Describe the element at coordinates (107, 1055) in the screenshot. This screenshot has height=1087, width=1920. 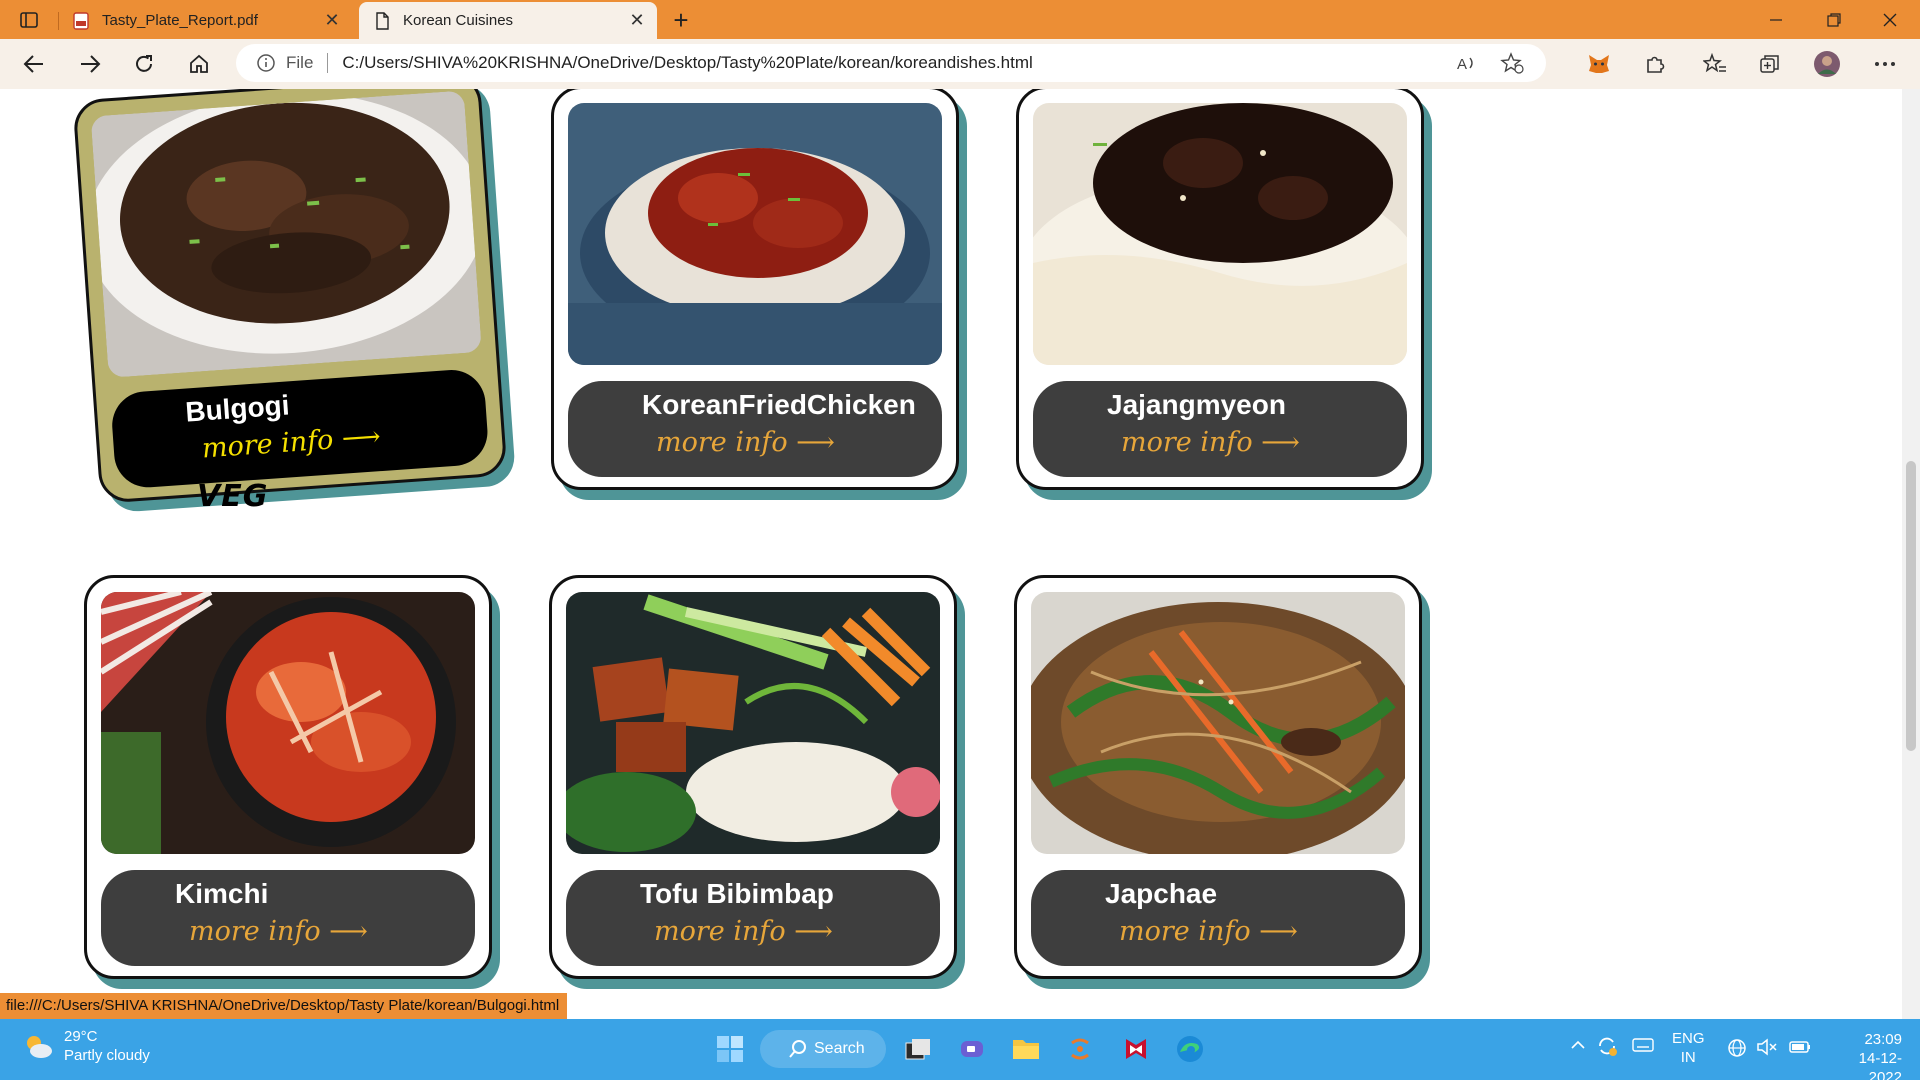
I see `weather-desc: Partly cloudy` at that location.